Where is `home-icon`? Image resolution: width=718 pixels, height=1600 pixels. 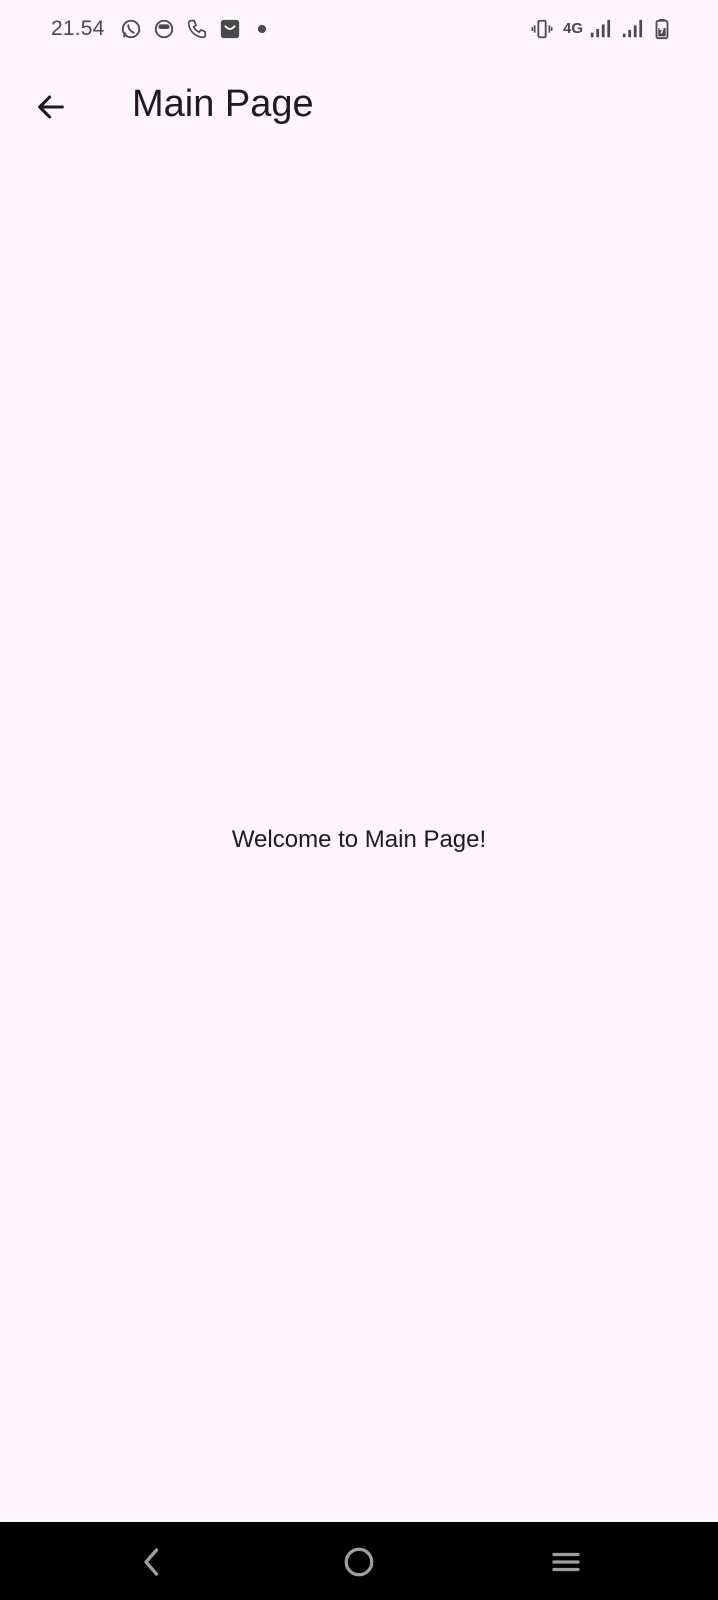
home-icon is located at coordinates (359, 1562).